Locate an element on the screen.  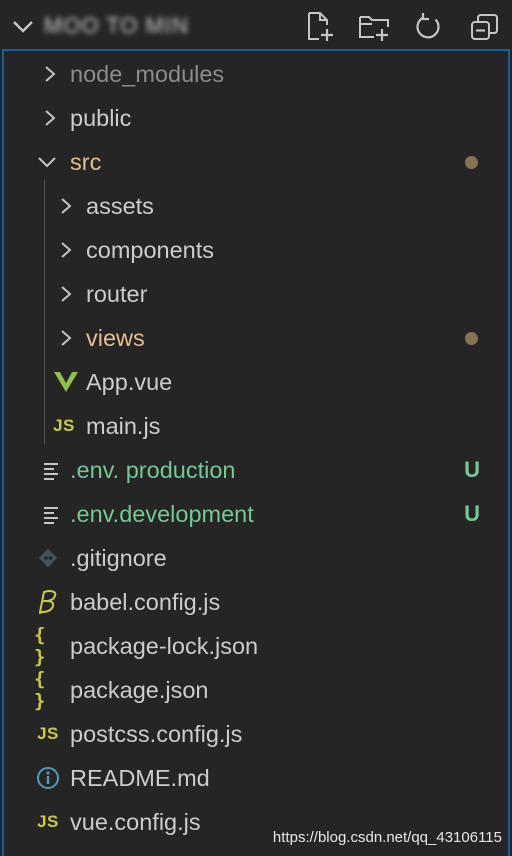
collapse-all-icon is located at coordinates (485, 27).